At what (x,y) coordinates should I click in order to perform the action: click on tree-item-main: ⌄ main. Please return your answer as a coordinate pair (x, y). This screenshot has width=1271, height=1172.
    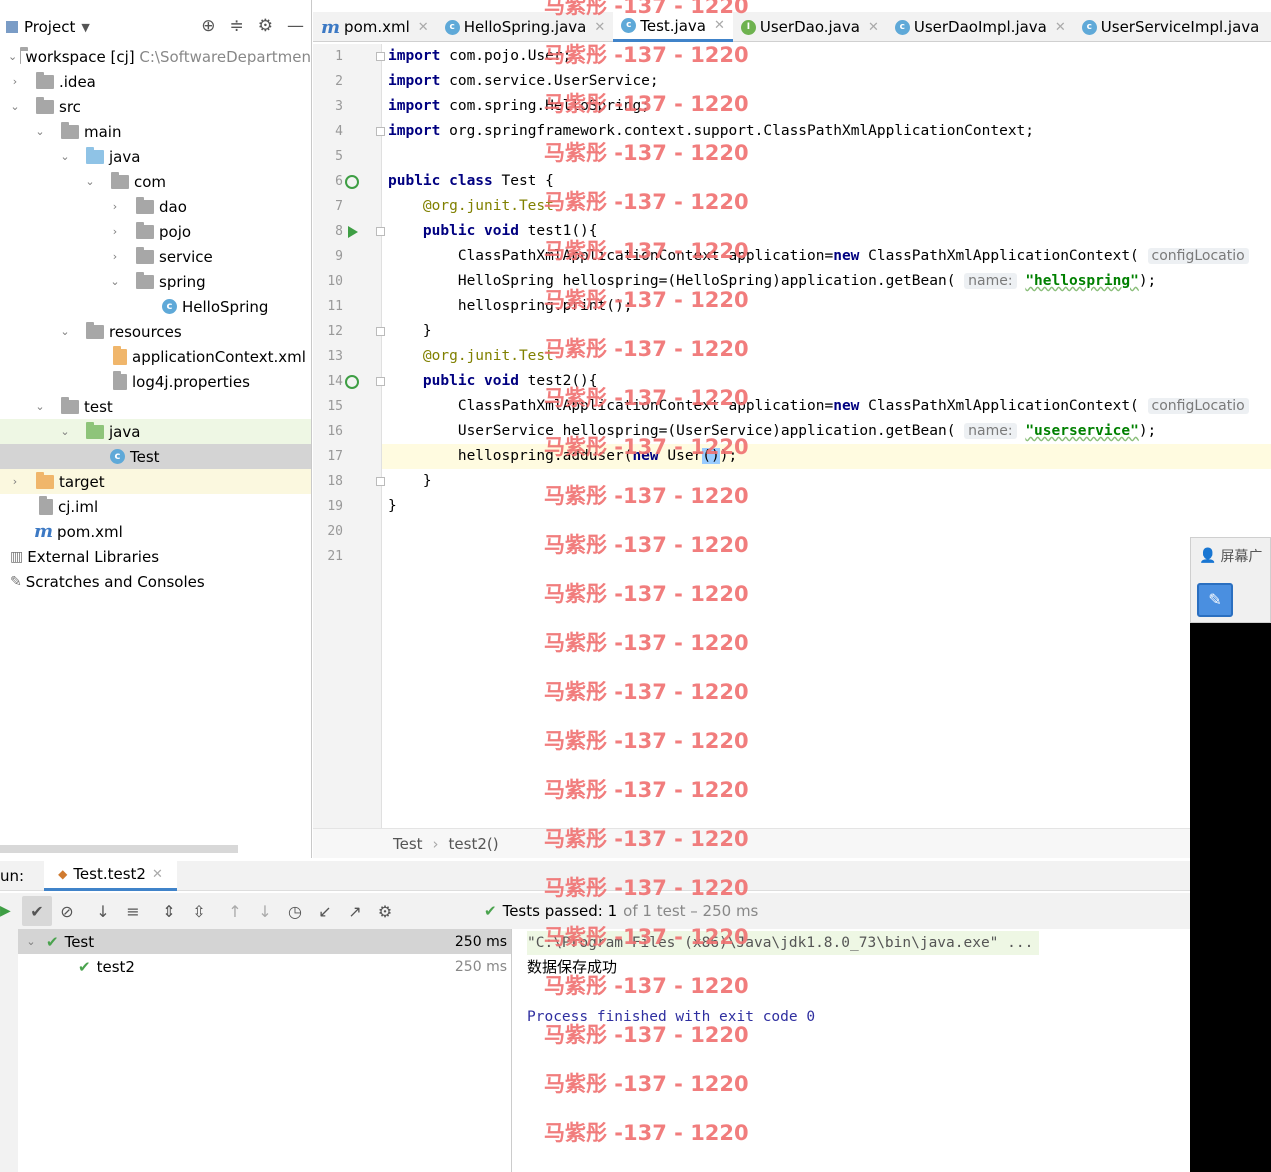
    Looking at the image, I should click on (155, 131).